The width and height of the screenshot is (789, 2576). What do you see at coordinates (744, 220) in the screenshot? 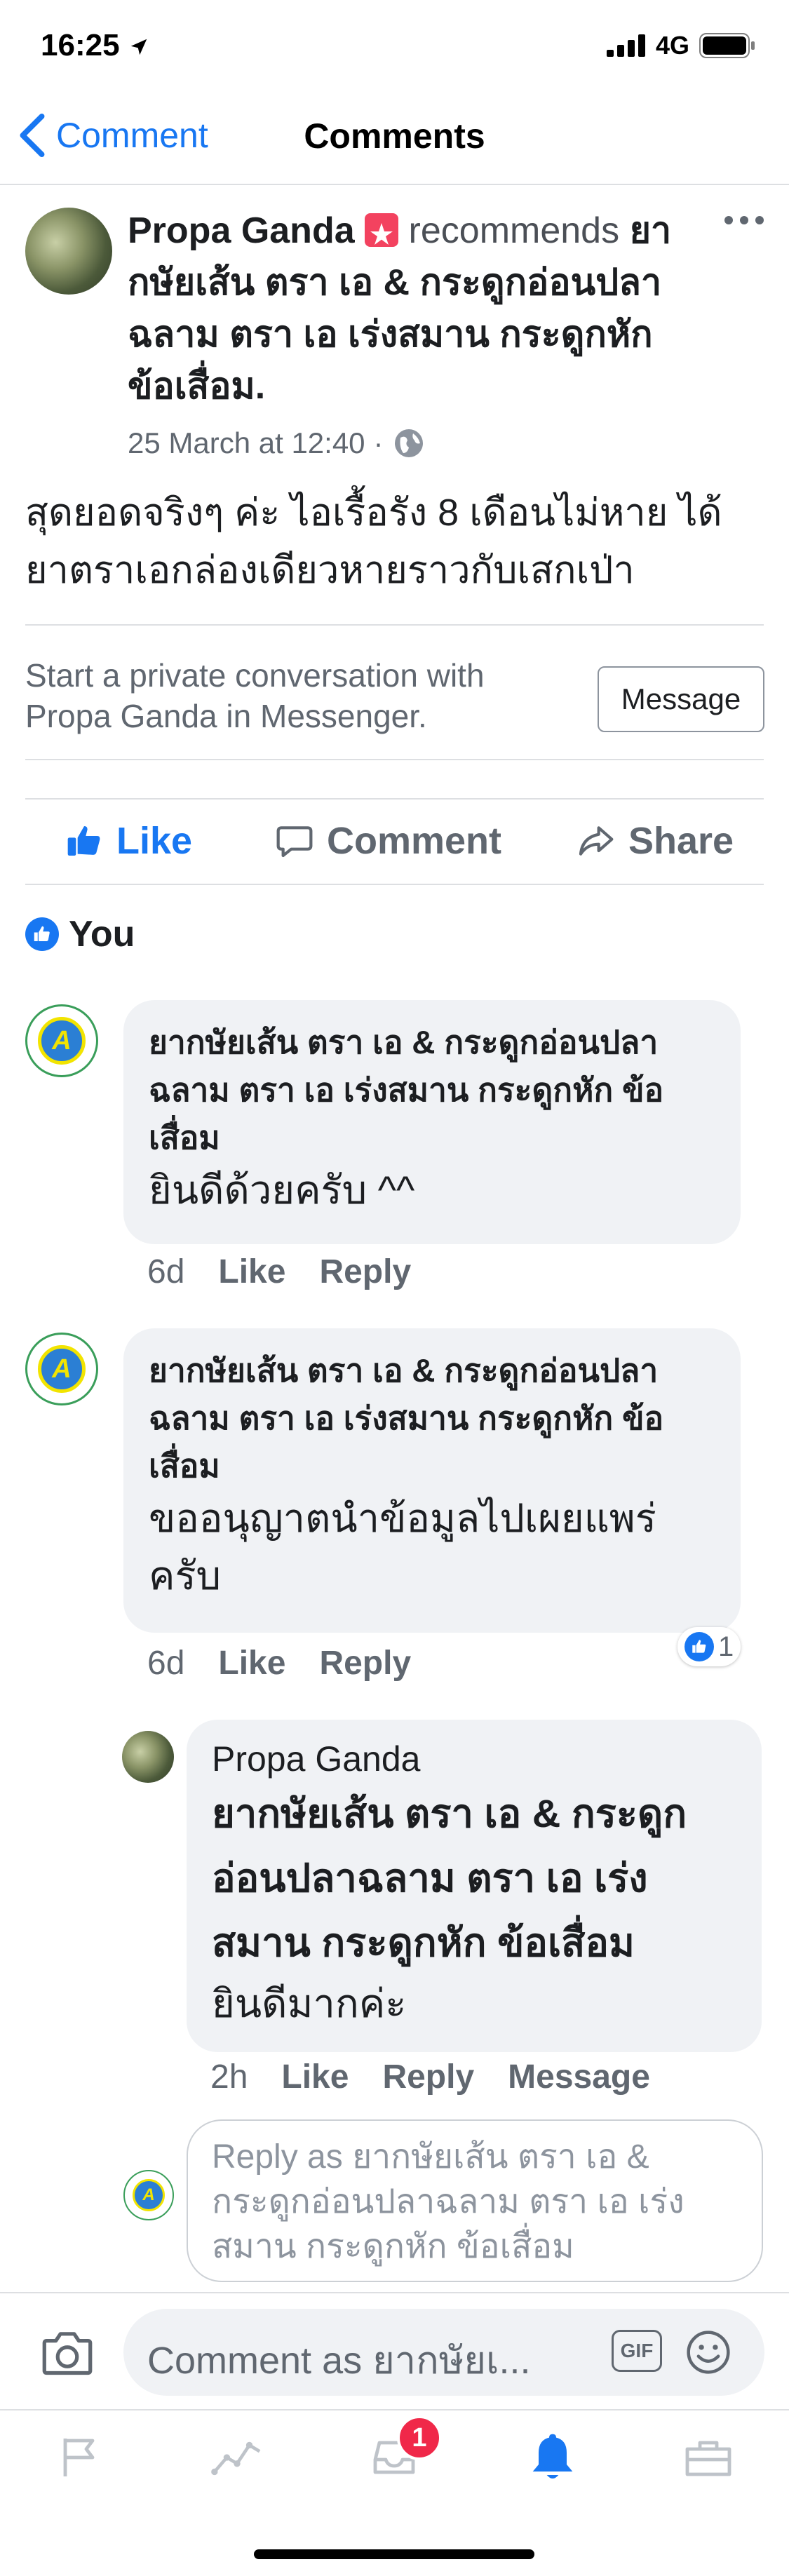
I see `more-options-icon` at bounding box center [744, 220].